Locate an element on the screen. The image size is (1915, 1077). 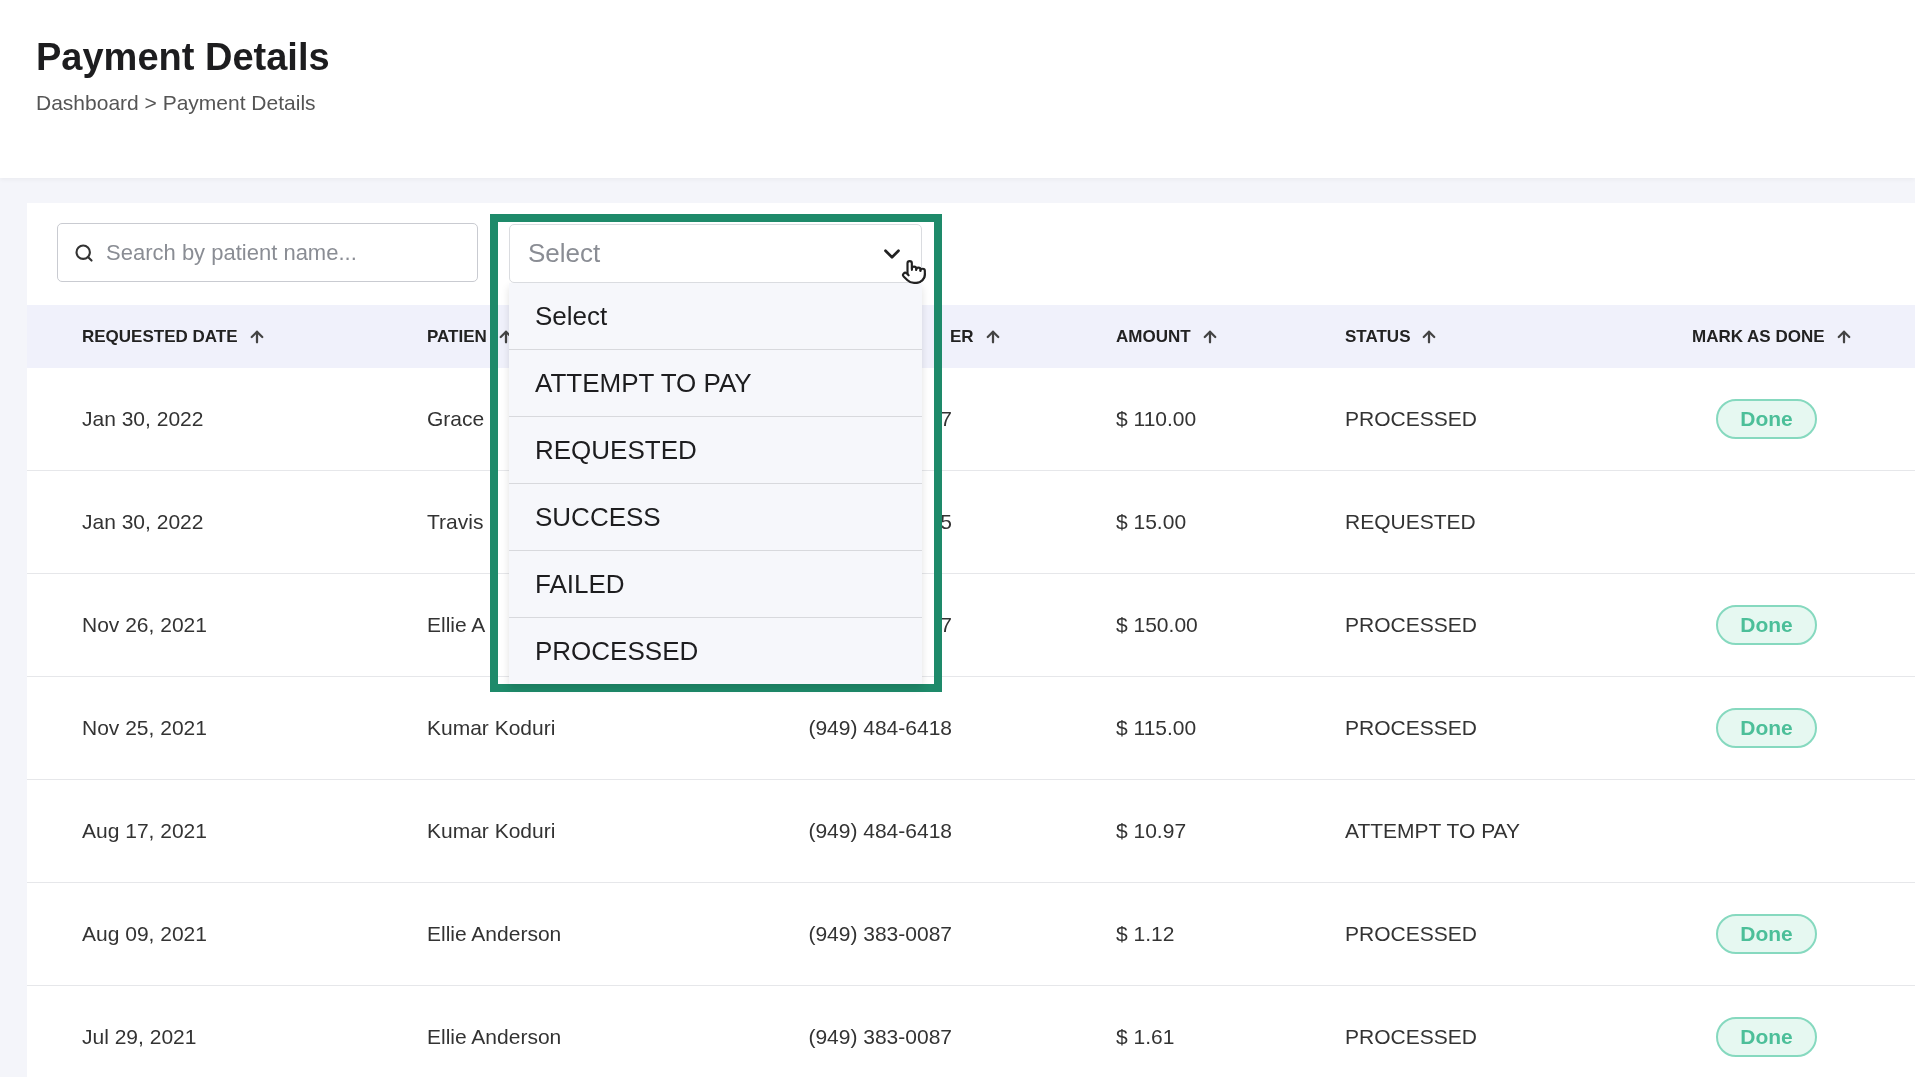
table-cell: Nov 26, 2021 is located at coordinates (144, 625).